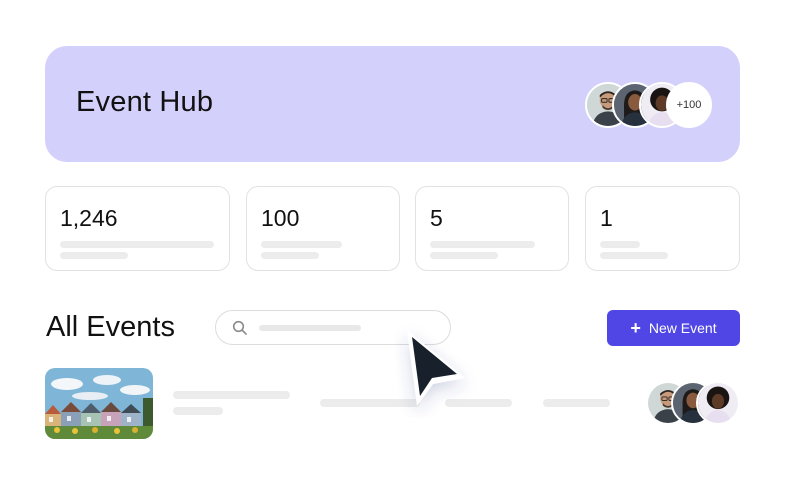 The width and height of the screenshot is (785, 484). Describe the element at coordinates (239, 327) in the screenshot. I see `search-icon` at that location.